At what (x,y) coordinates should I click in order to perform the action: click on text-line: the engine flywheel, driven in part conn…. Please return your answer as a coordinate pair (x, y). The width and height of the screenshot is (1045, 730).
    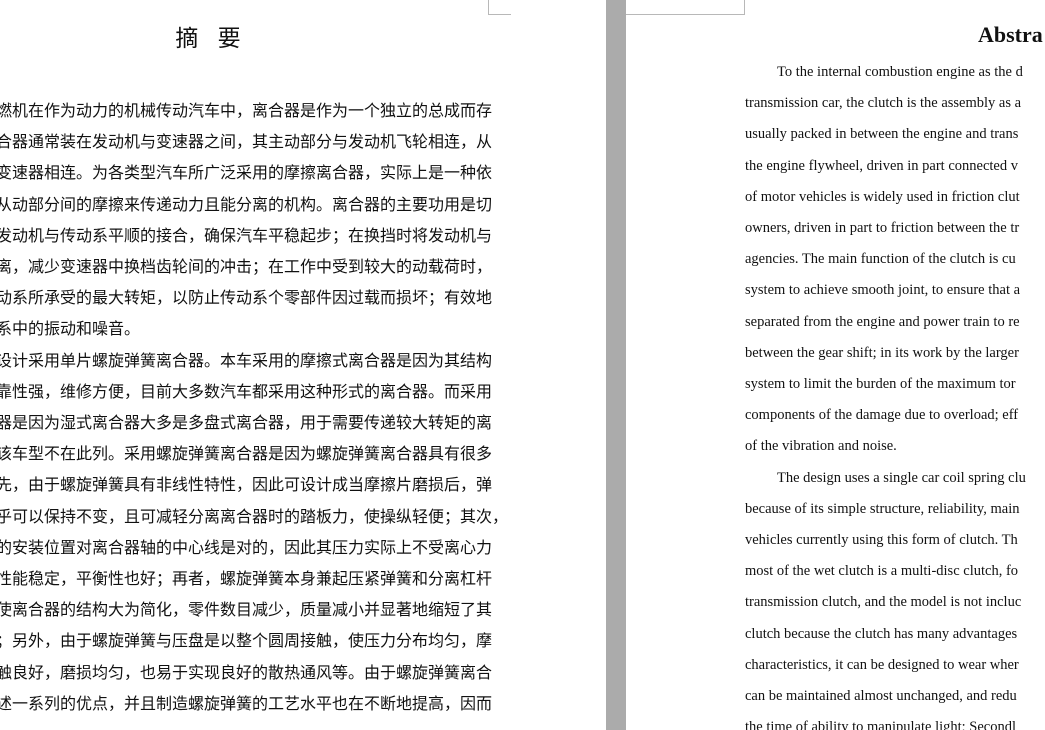
    Looking at the image, I should click on (881, 165).